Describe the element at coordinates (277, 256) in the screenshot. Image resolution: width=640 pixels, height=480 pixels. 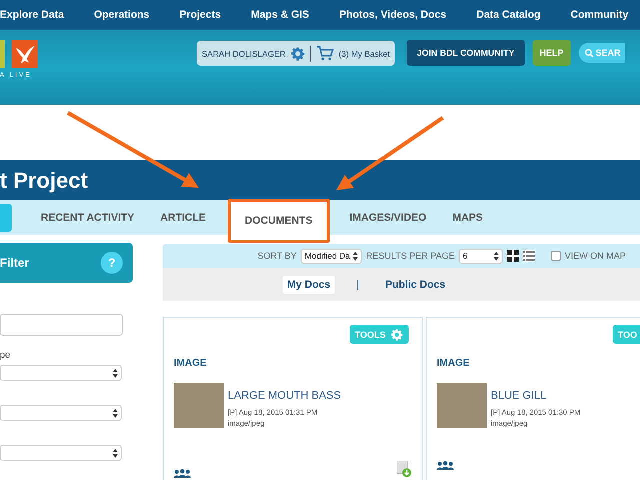
I see `sort-label: SORT BY` at that location.